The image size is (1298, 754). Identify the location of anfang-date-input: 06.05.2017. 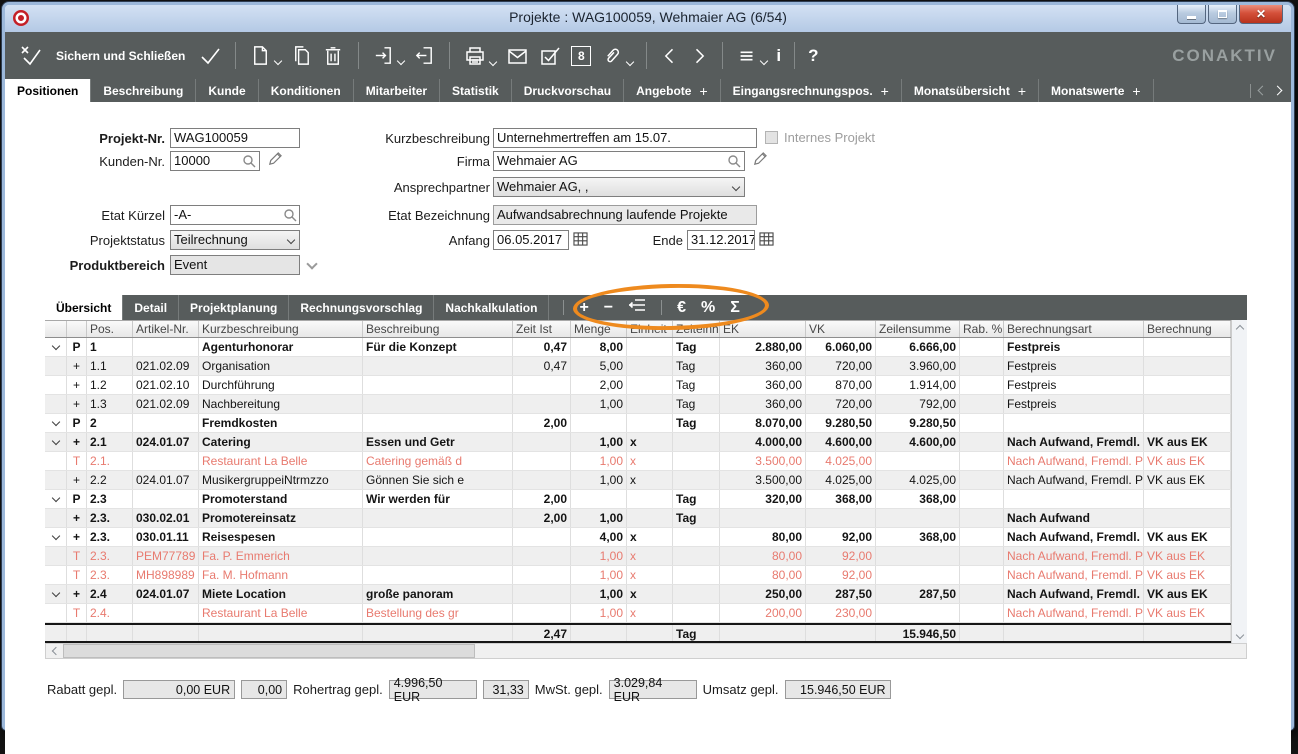
(531, 240).